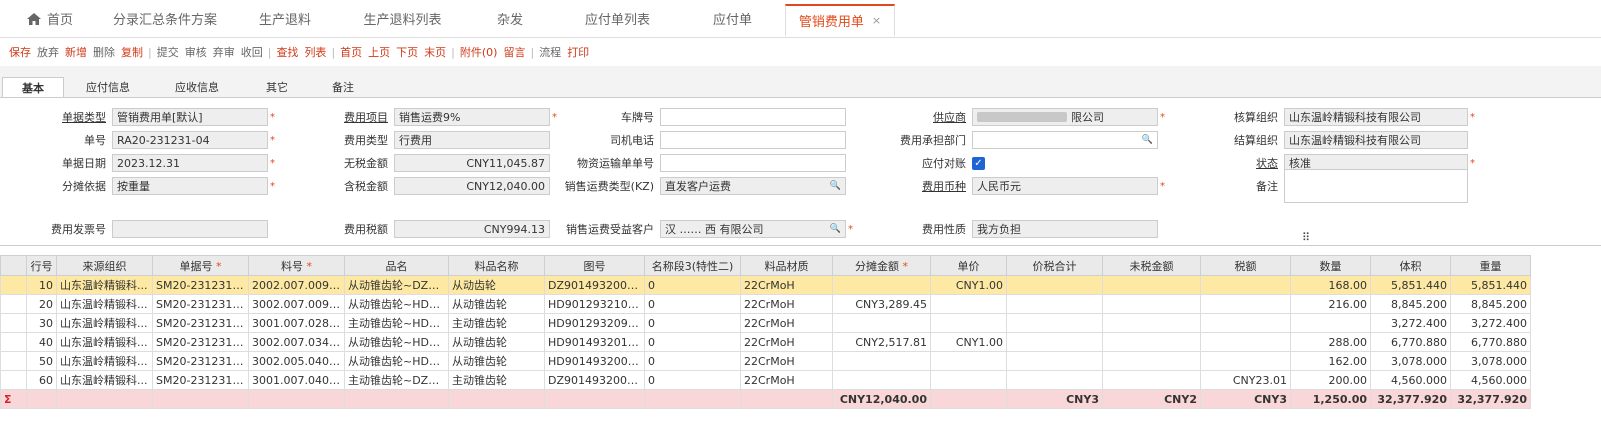 The width and height of the screenshot is (1601, 444). Describe the element at coordinates (968, 265) in the screenshot. I see `column-header: 单价` at that location.